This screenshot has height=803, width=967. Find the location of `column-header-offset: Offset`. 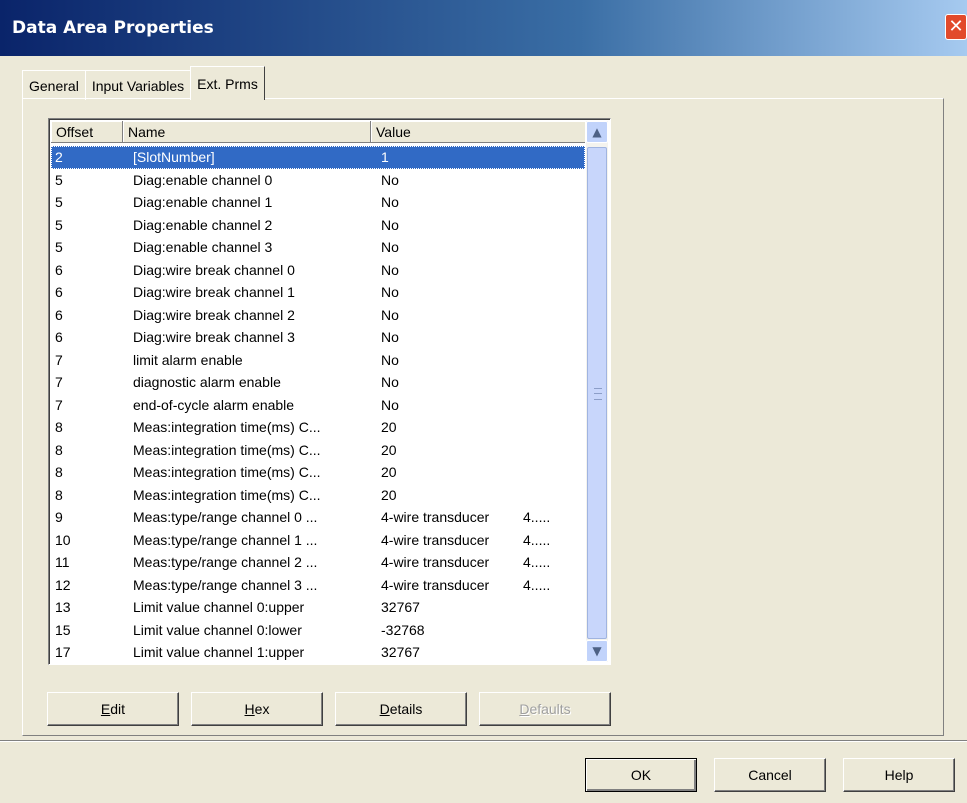

column-header-offset: Offset is located at coordinates (87, 132).